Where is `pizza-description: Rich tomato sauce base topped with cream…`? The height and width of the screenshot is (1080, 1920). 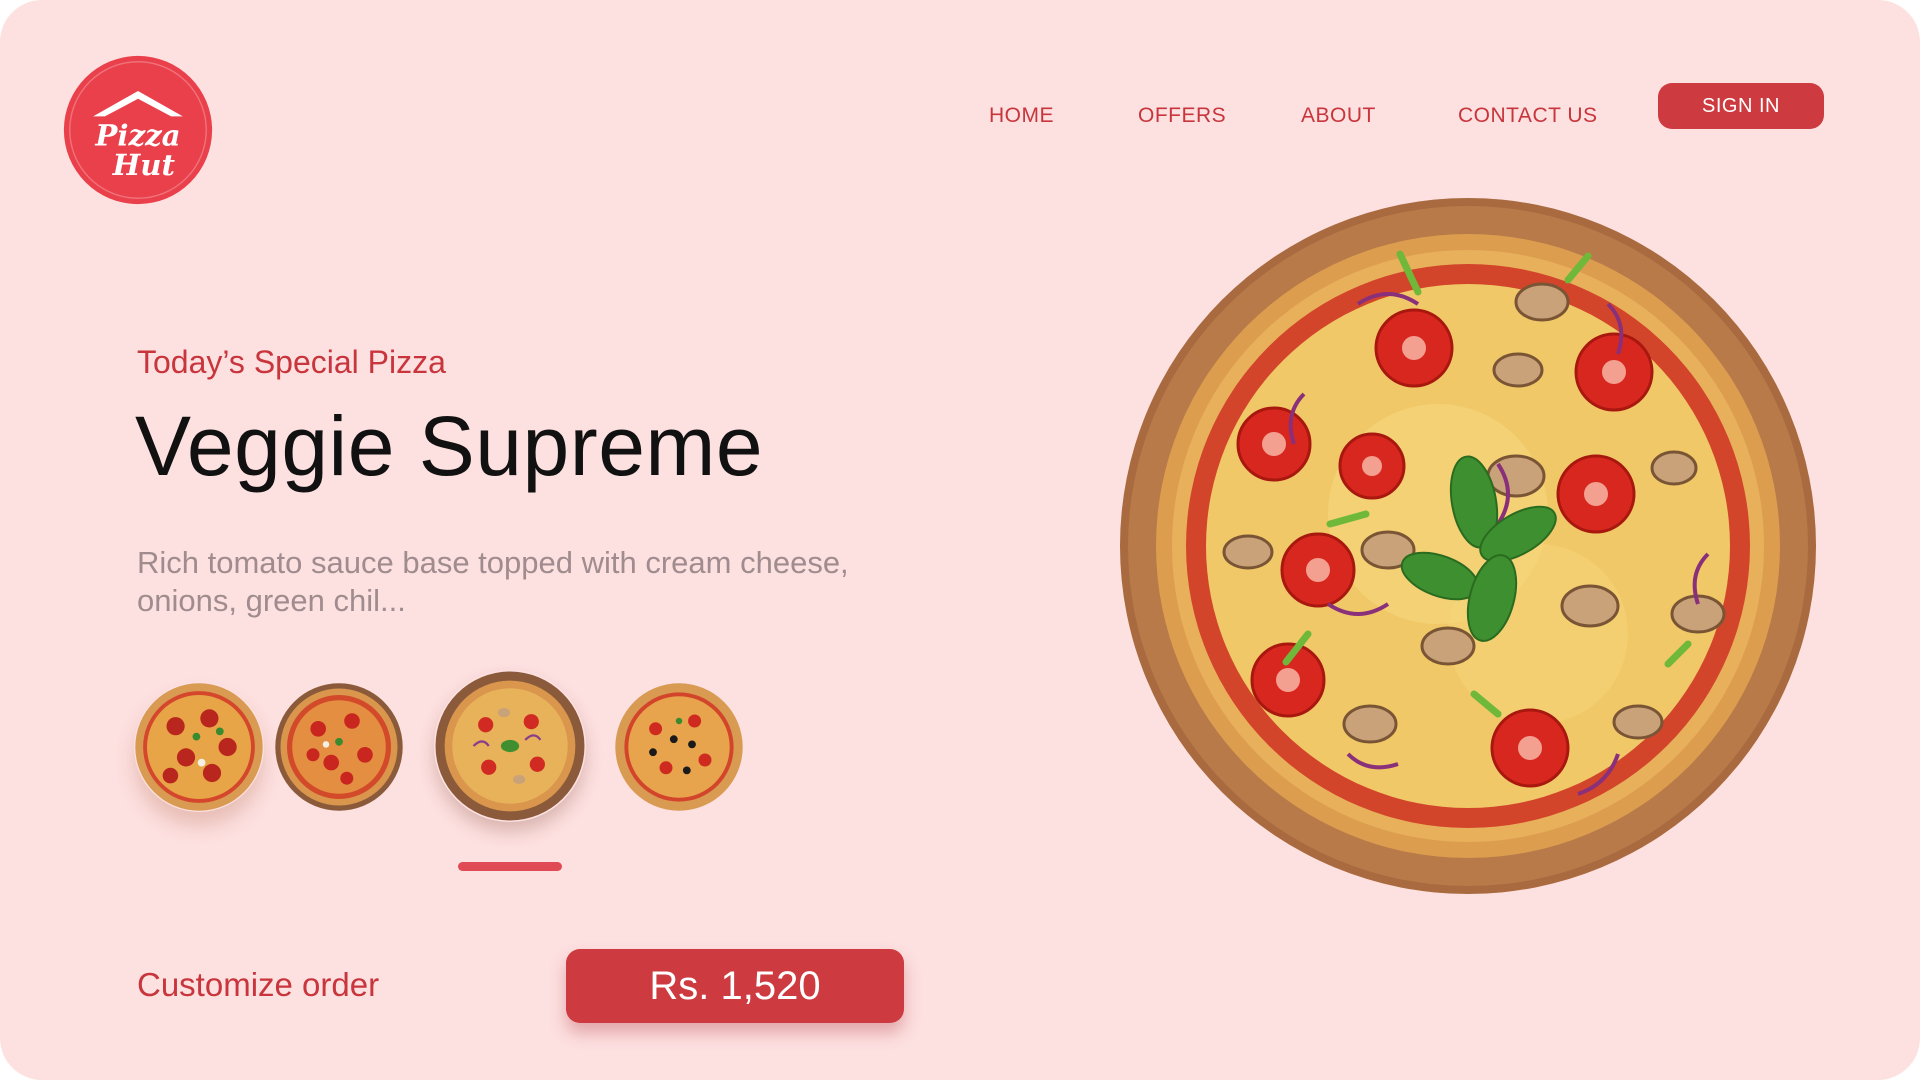 pizza-description: Rich tomato sauce base topped with cream… is located at coordinates (493, 581).